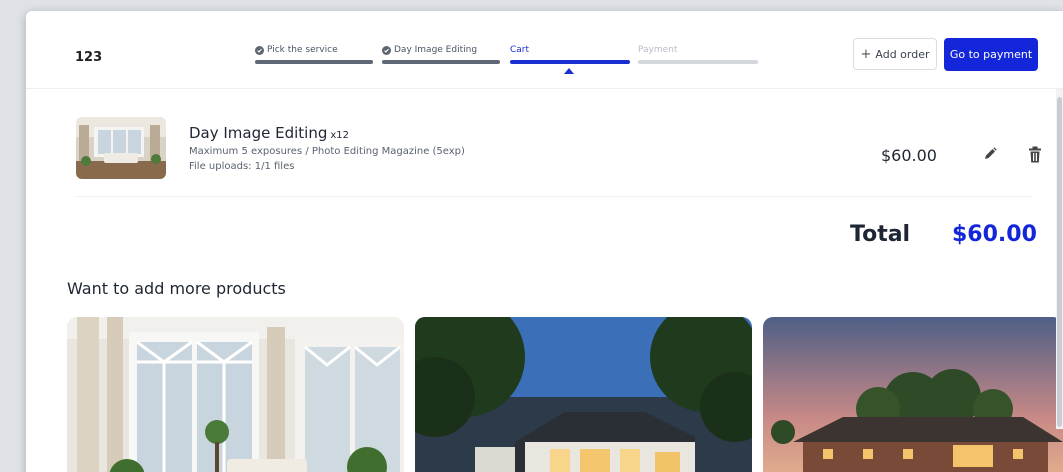 This screenshot has height=472, width=1063. Describe the element at coordinates (909, 155) in the screenshot. I see `cart-item-price: $60.00` at that location.